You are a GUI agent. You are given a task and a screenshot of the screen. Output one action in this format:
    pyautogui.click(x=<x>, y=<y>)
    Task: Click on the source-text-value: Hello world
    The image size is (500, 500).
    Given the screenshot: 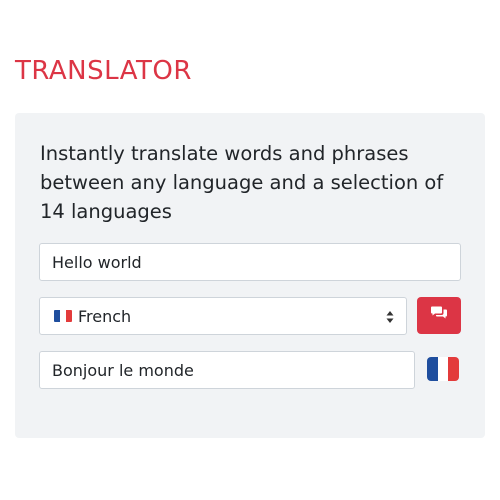 What is the action you would take?
    pyautogui.click(x=97, y=262)
    